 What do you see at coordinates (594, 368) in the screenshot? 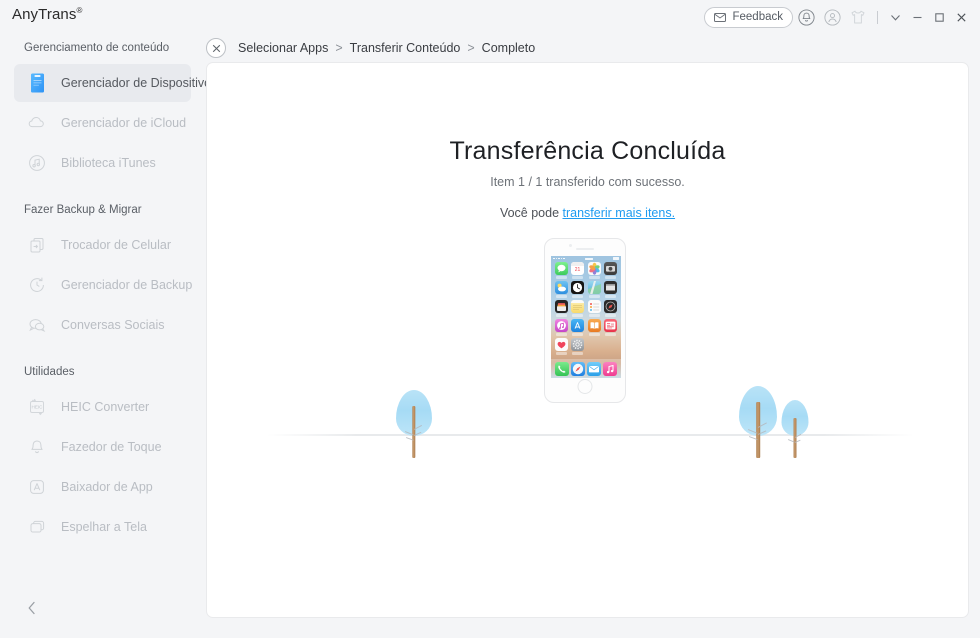
I see `dock-icon-mail` at bounding box center [594, 368].